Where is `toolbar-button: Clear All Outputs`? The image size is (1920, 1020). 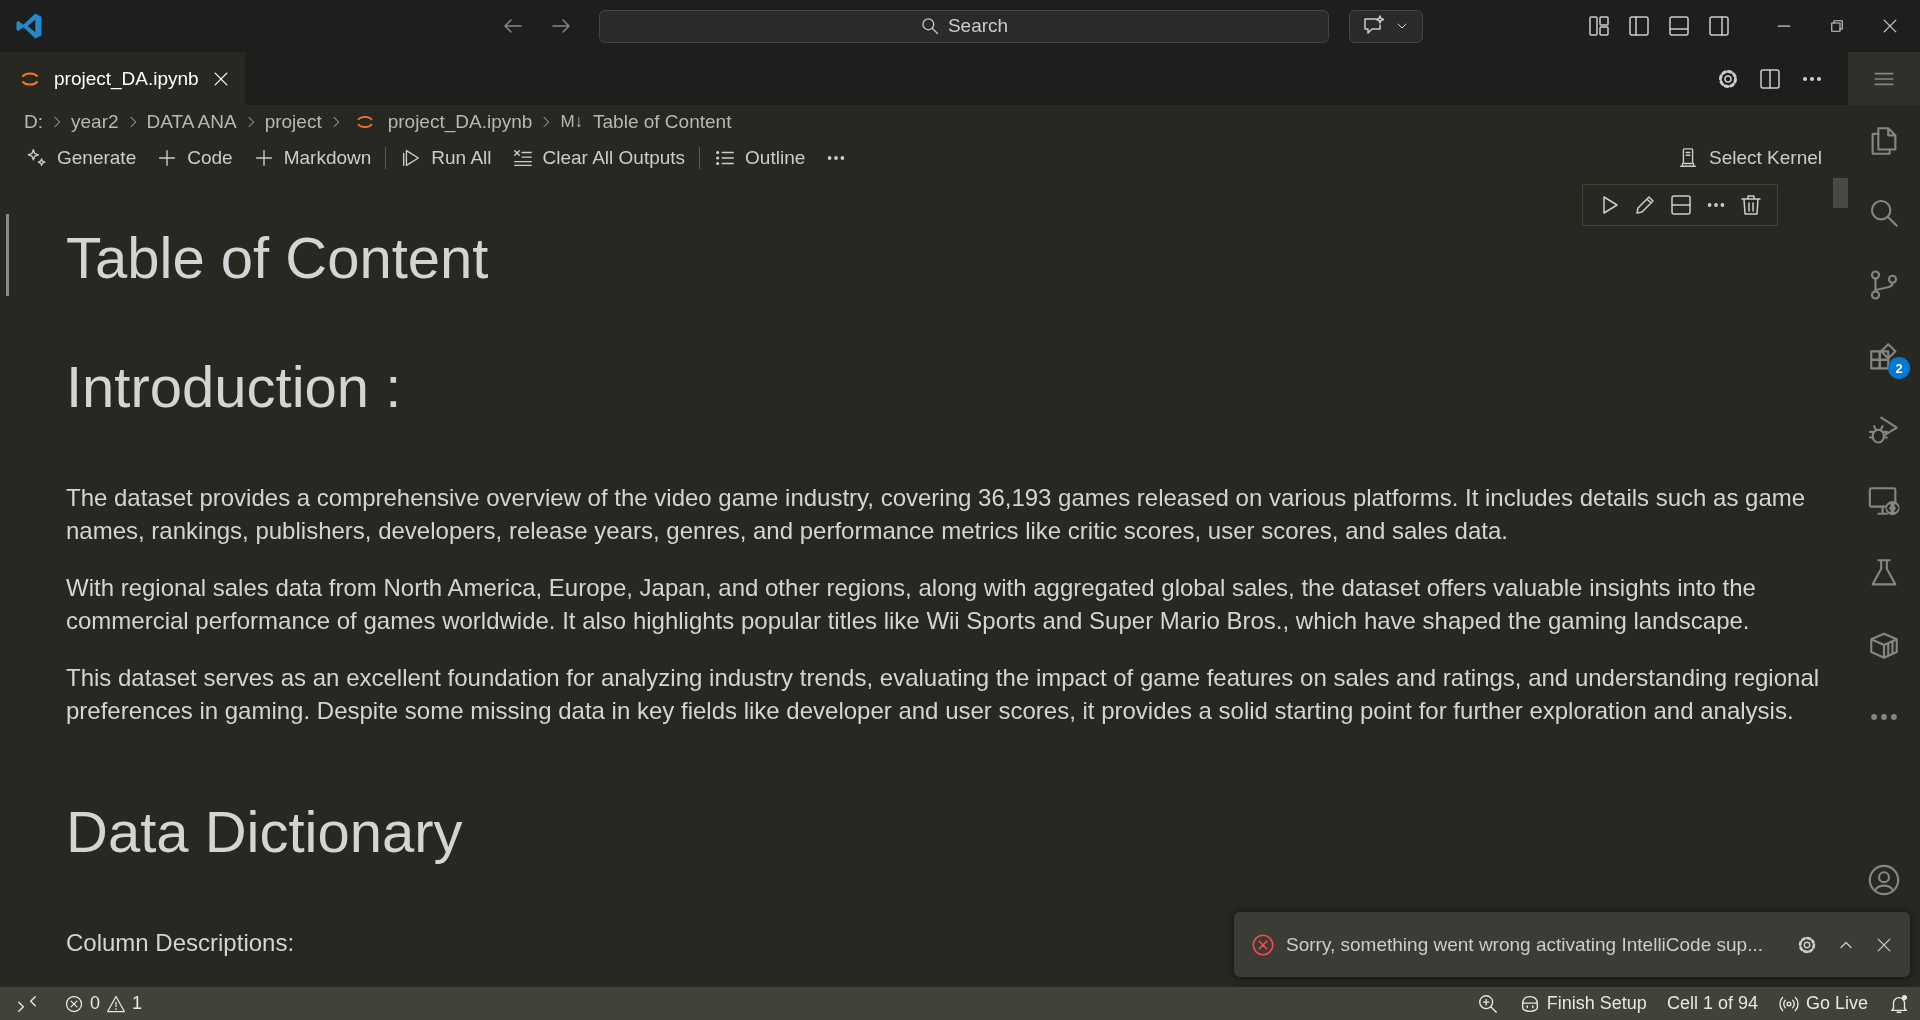
toolbar-button: Clear All Outputs is located at coordinates (598, 158).